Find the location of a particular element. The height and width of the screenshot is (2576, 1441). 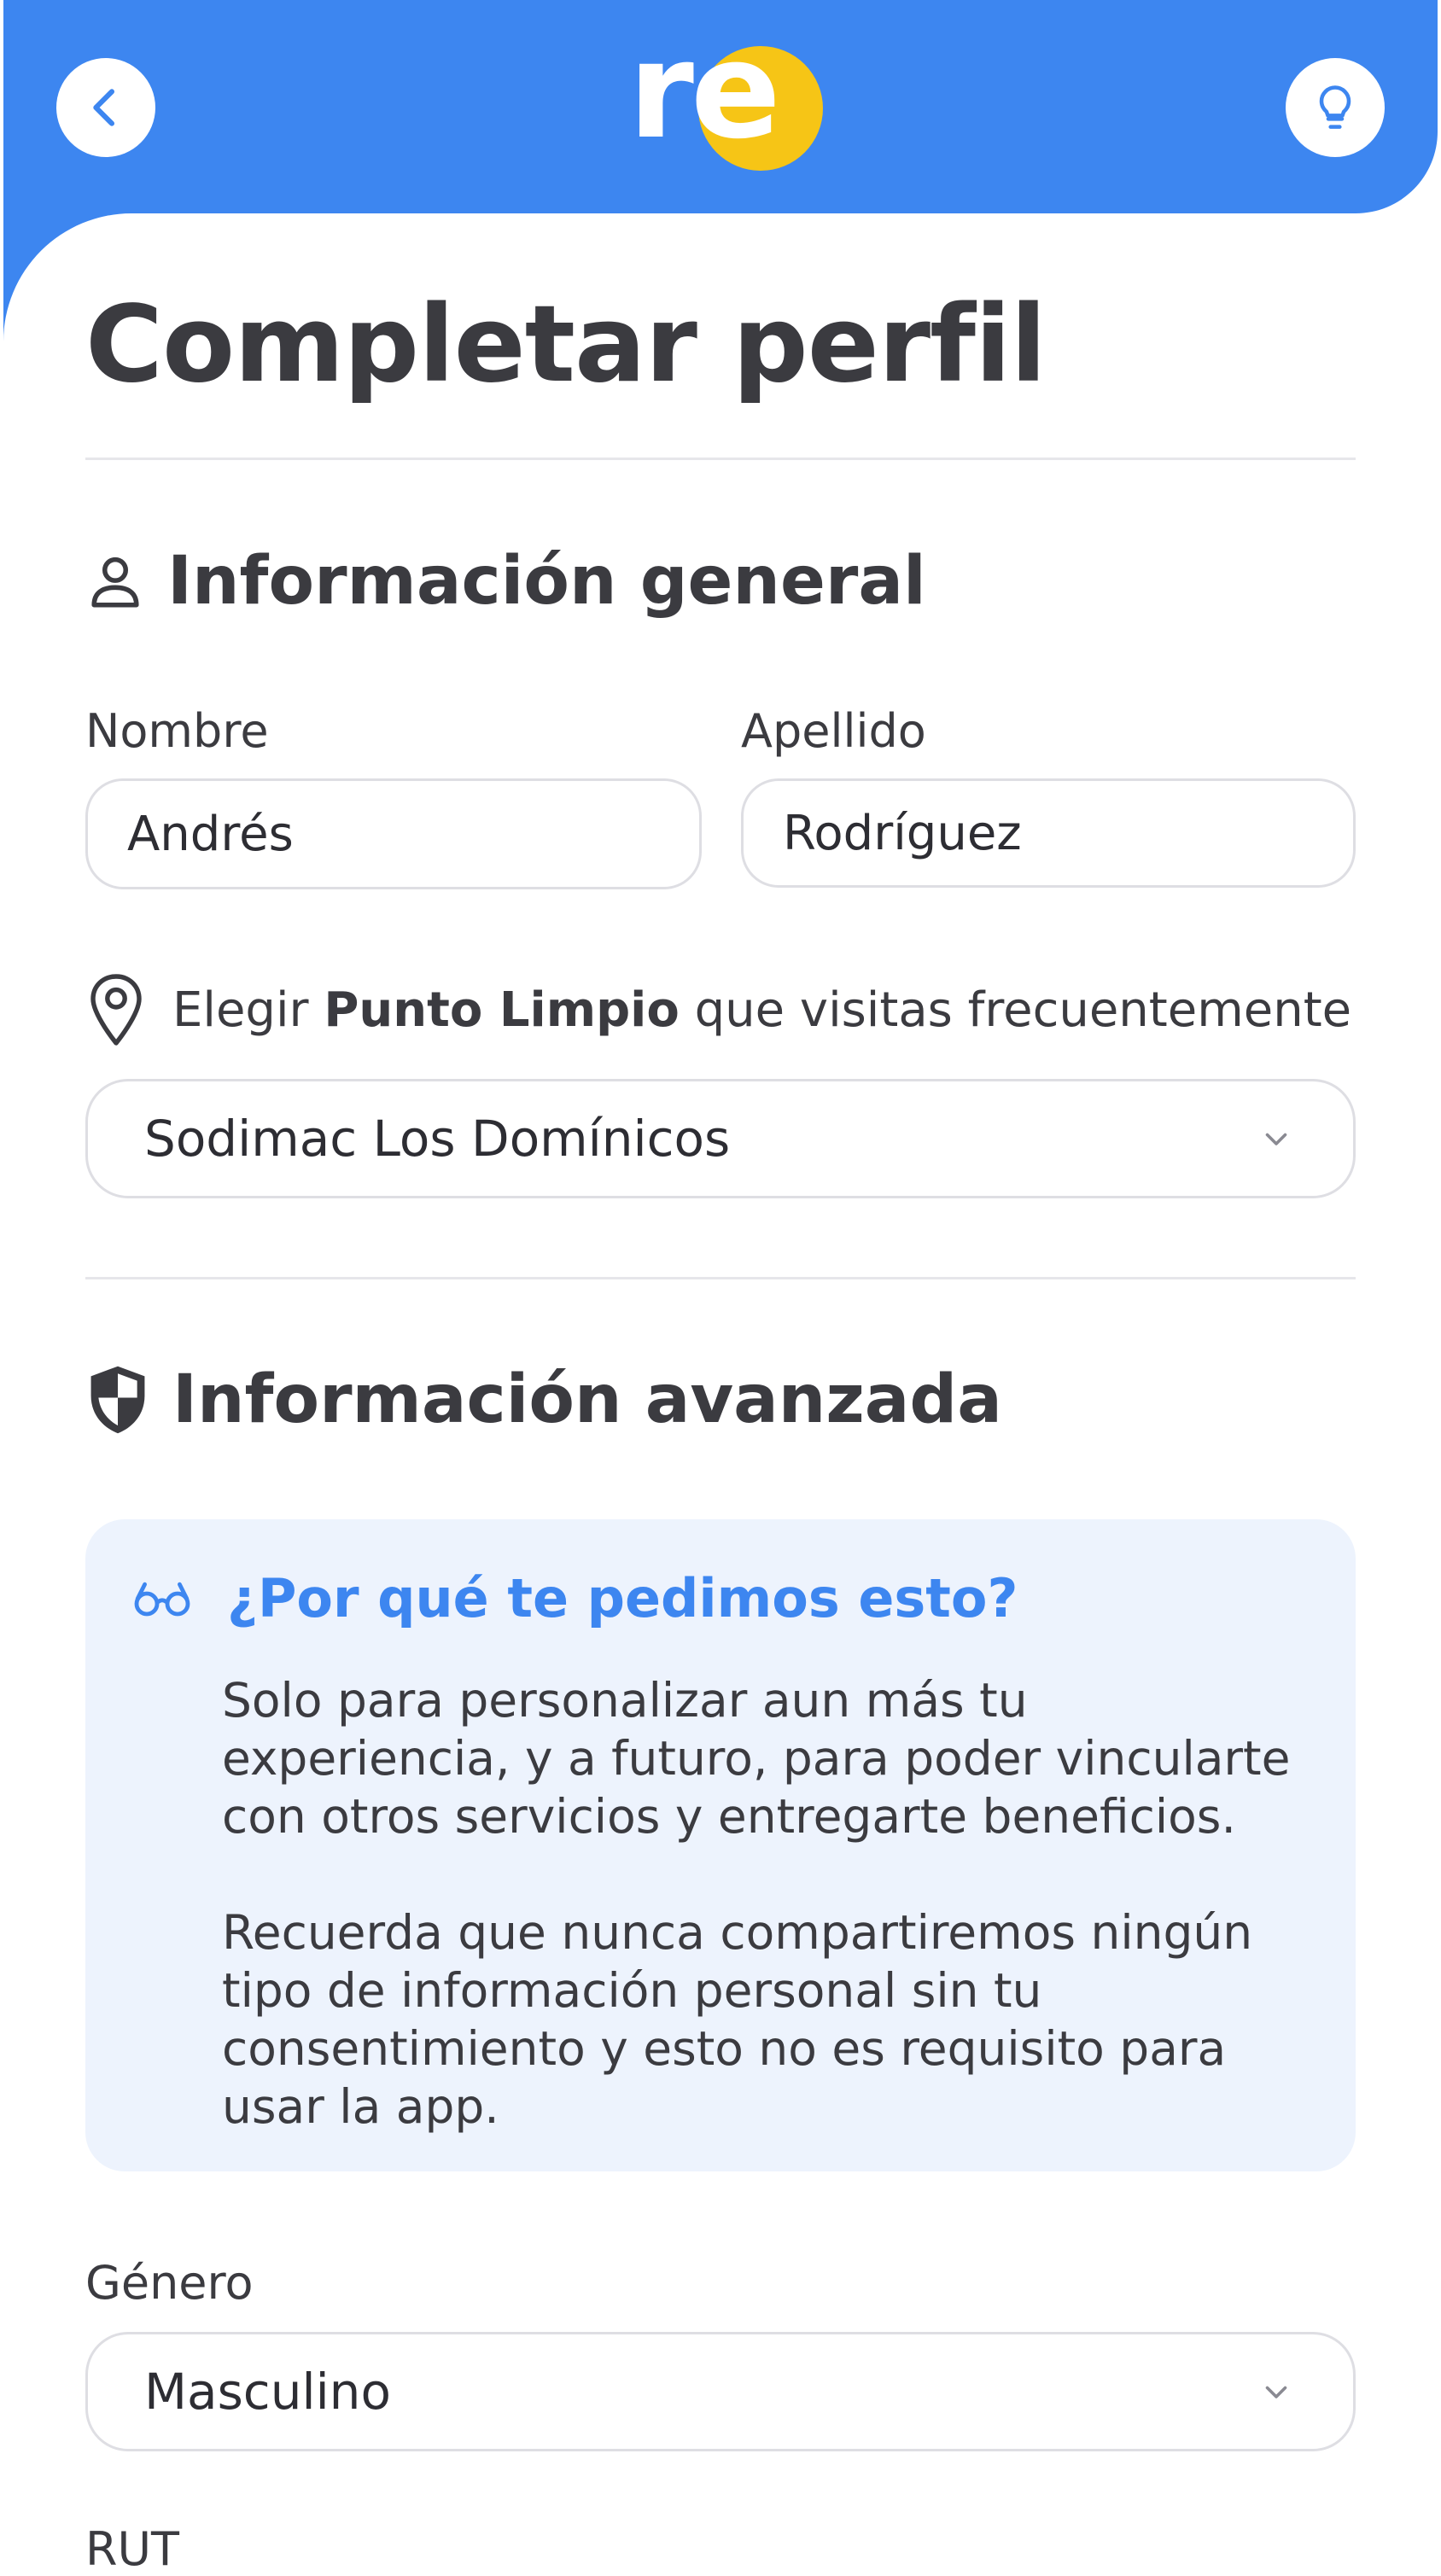

map-pin-icon is located at coordinates (116, 1010).